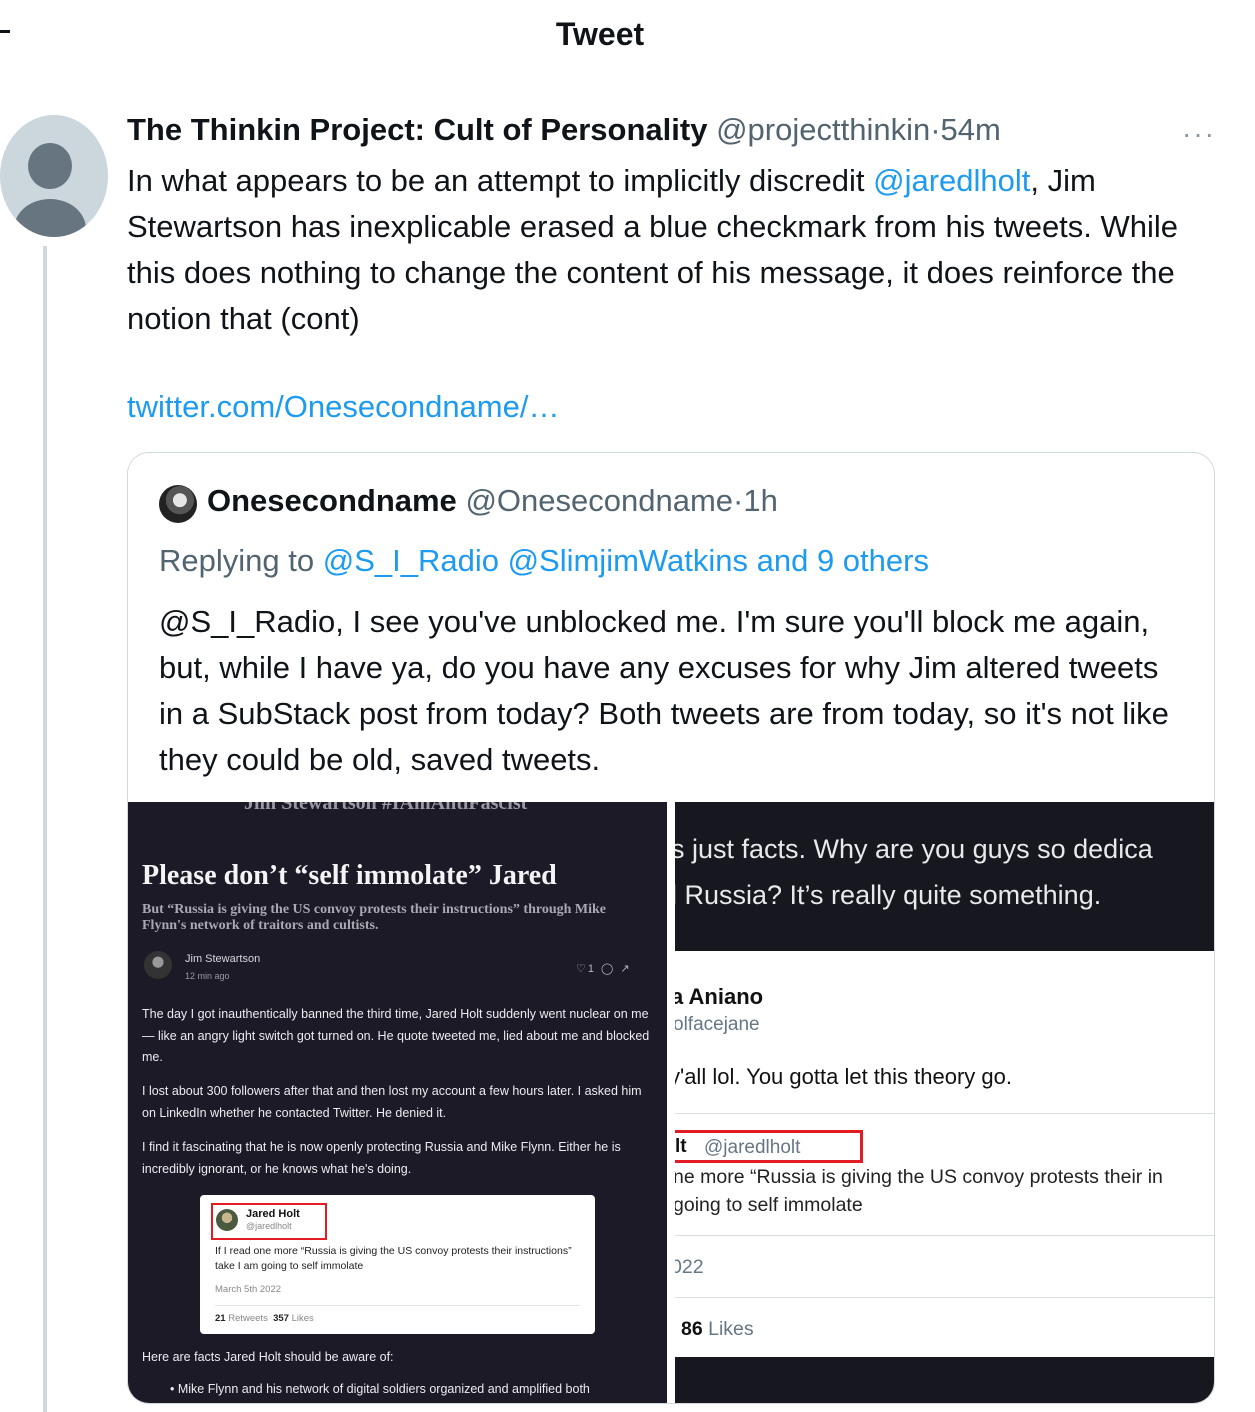 The image size is (1255, 1412). What do you see at coordinates (248, 1289) in the screenshot?
I see `embed-date: March 5th 2022` at bounding box center [248, 1289].